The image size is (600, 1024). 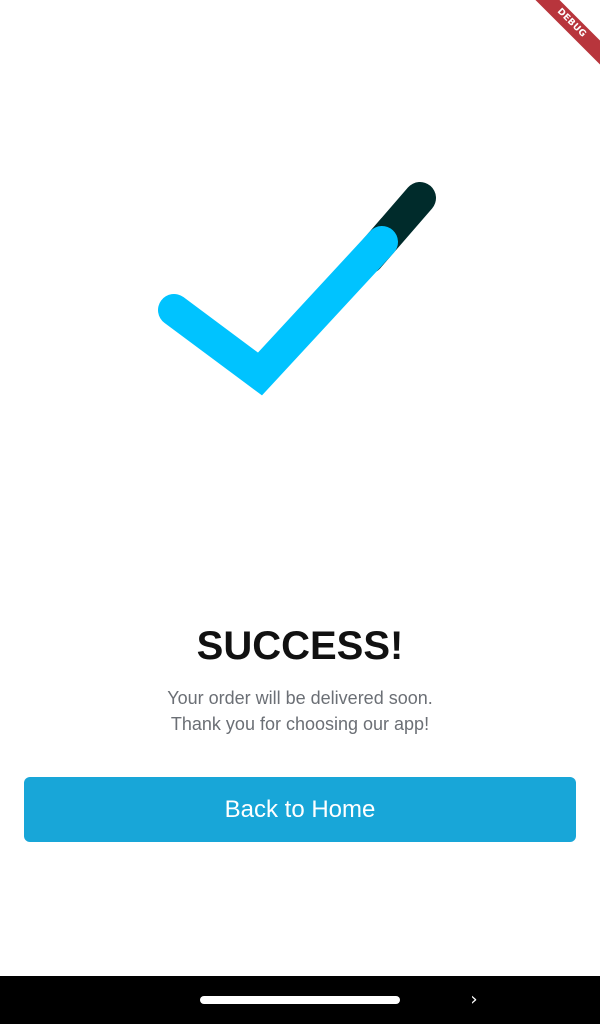 I want to click on debug-banner: DEBUG, so click(x=565, y=35).